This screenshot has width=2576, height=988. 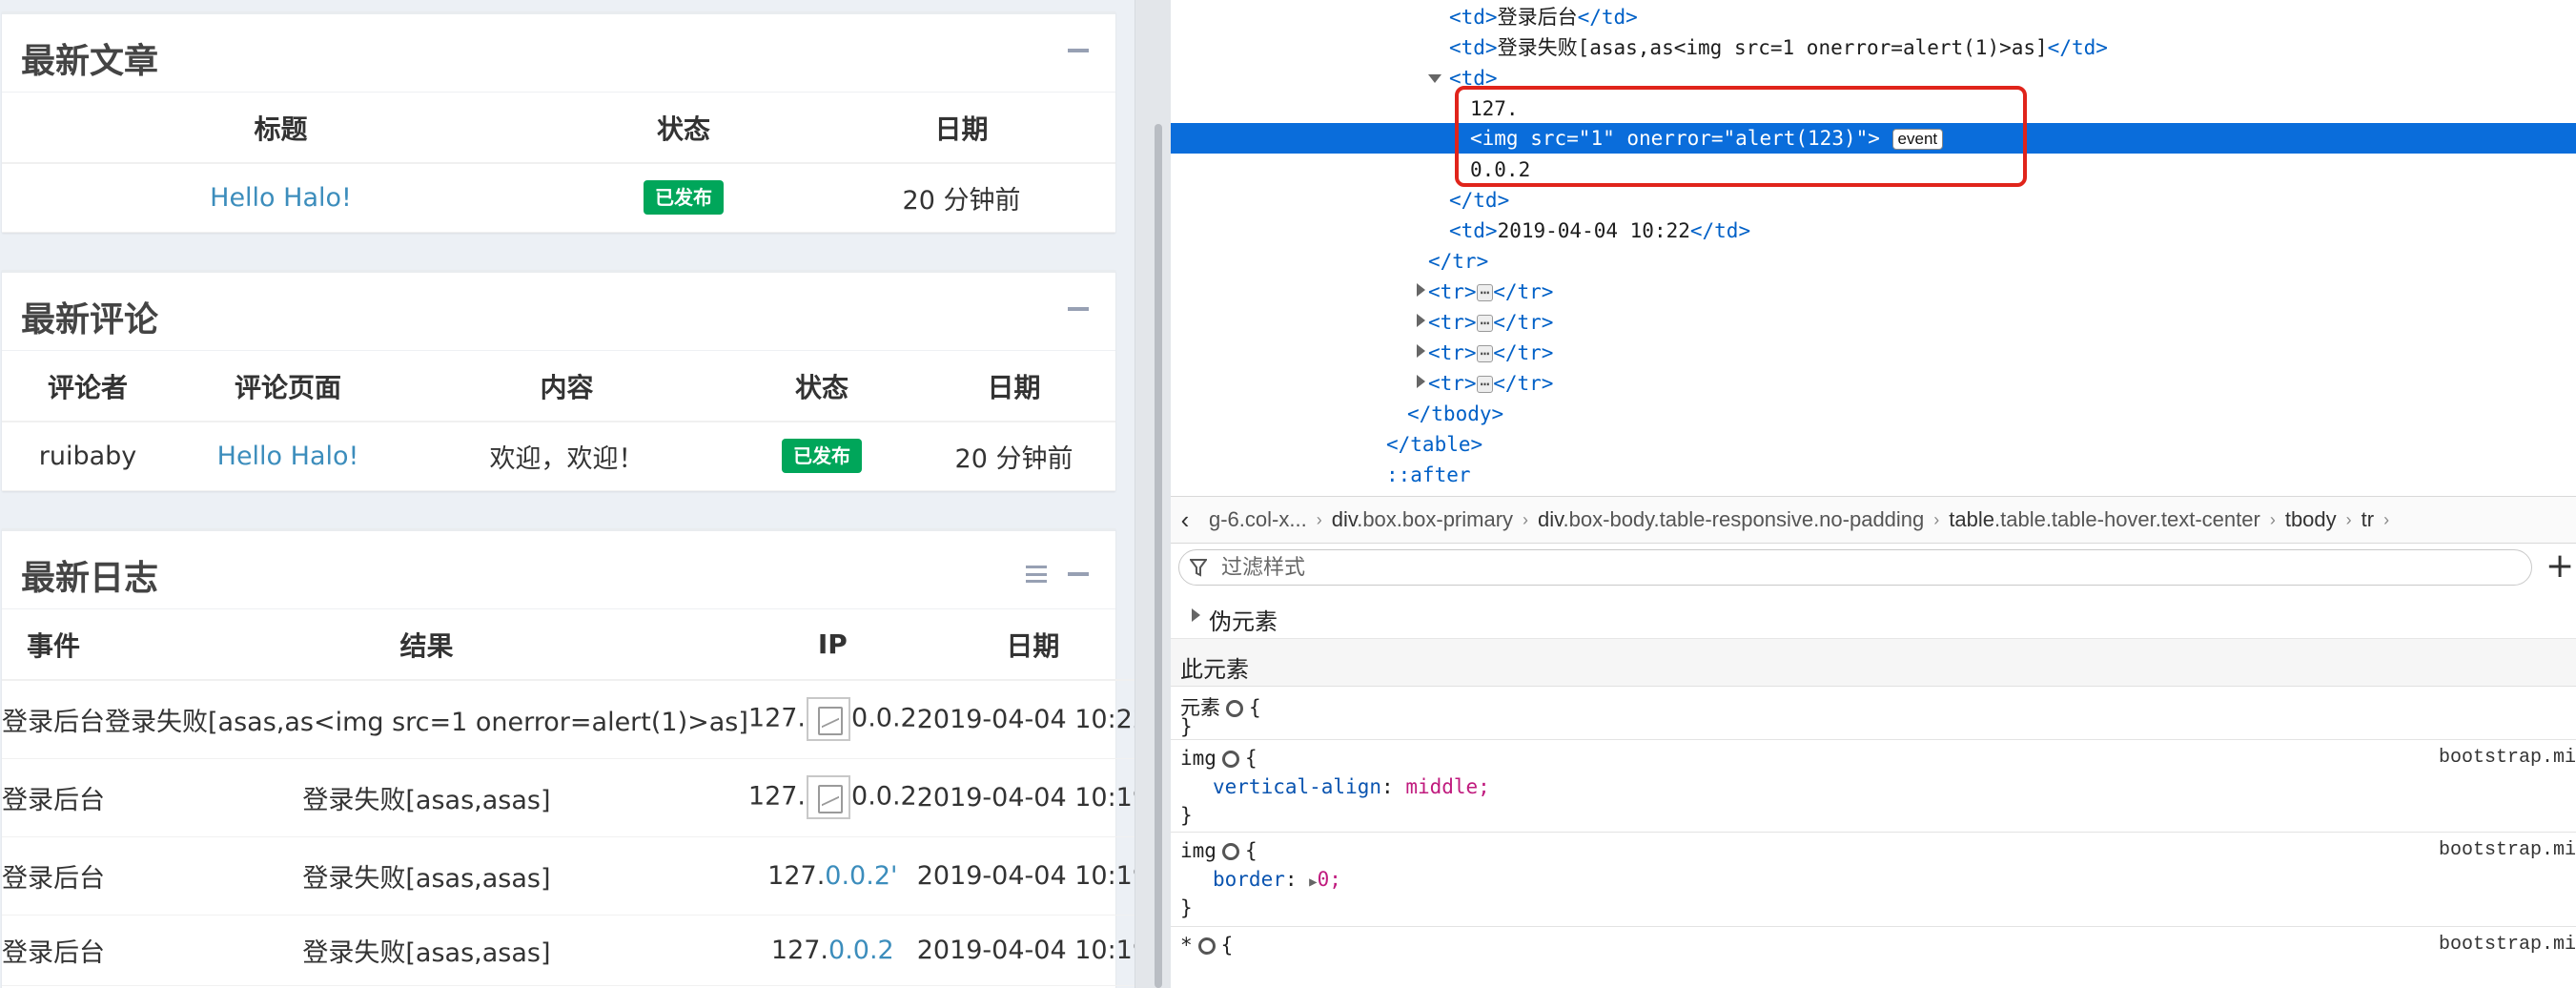 What do you see at coordinates (1543, 17) in the screenshot?
I see `code-line-td-event: <td>登录后台</td>` at bounding box center [1543, 17].